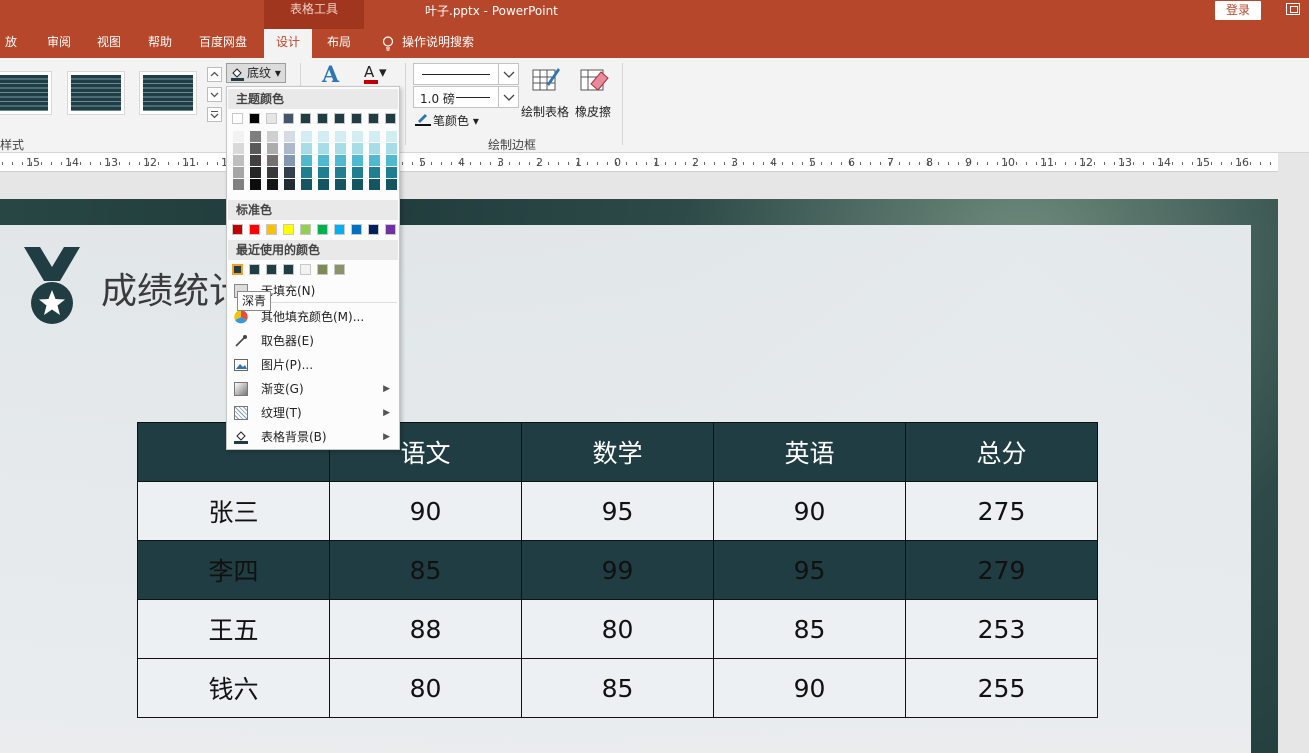 The image size is (1309, 753). What do you see at coordinates (214, 114) in the screenshot?
I see `gallery-more-button` at bounding box center [214, 114].